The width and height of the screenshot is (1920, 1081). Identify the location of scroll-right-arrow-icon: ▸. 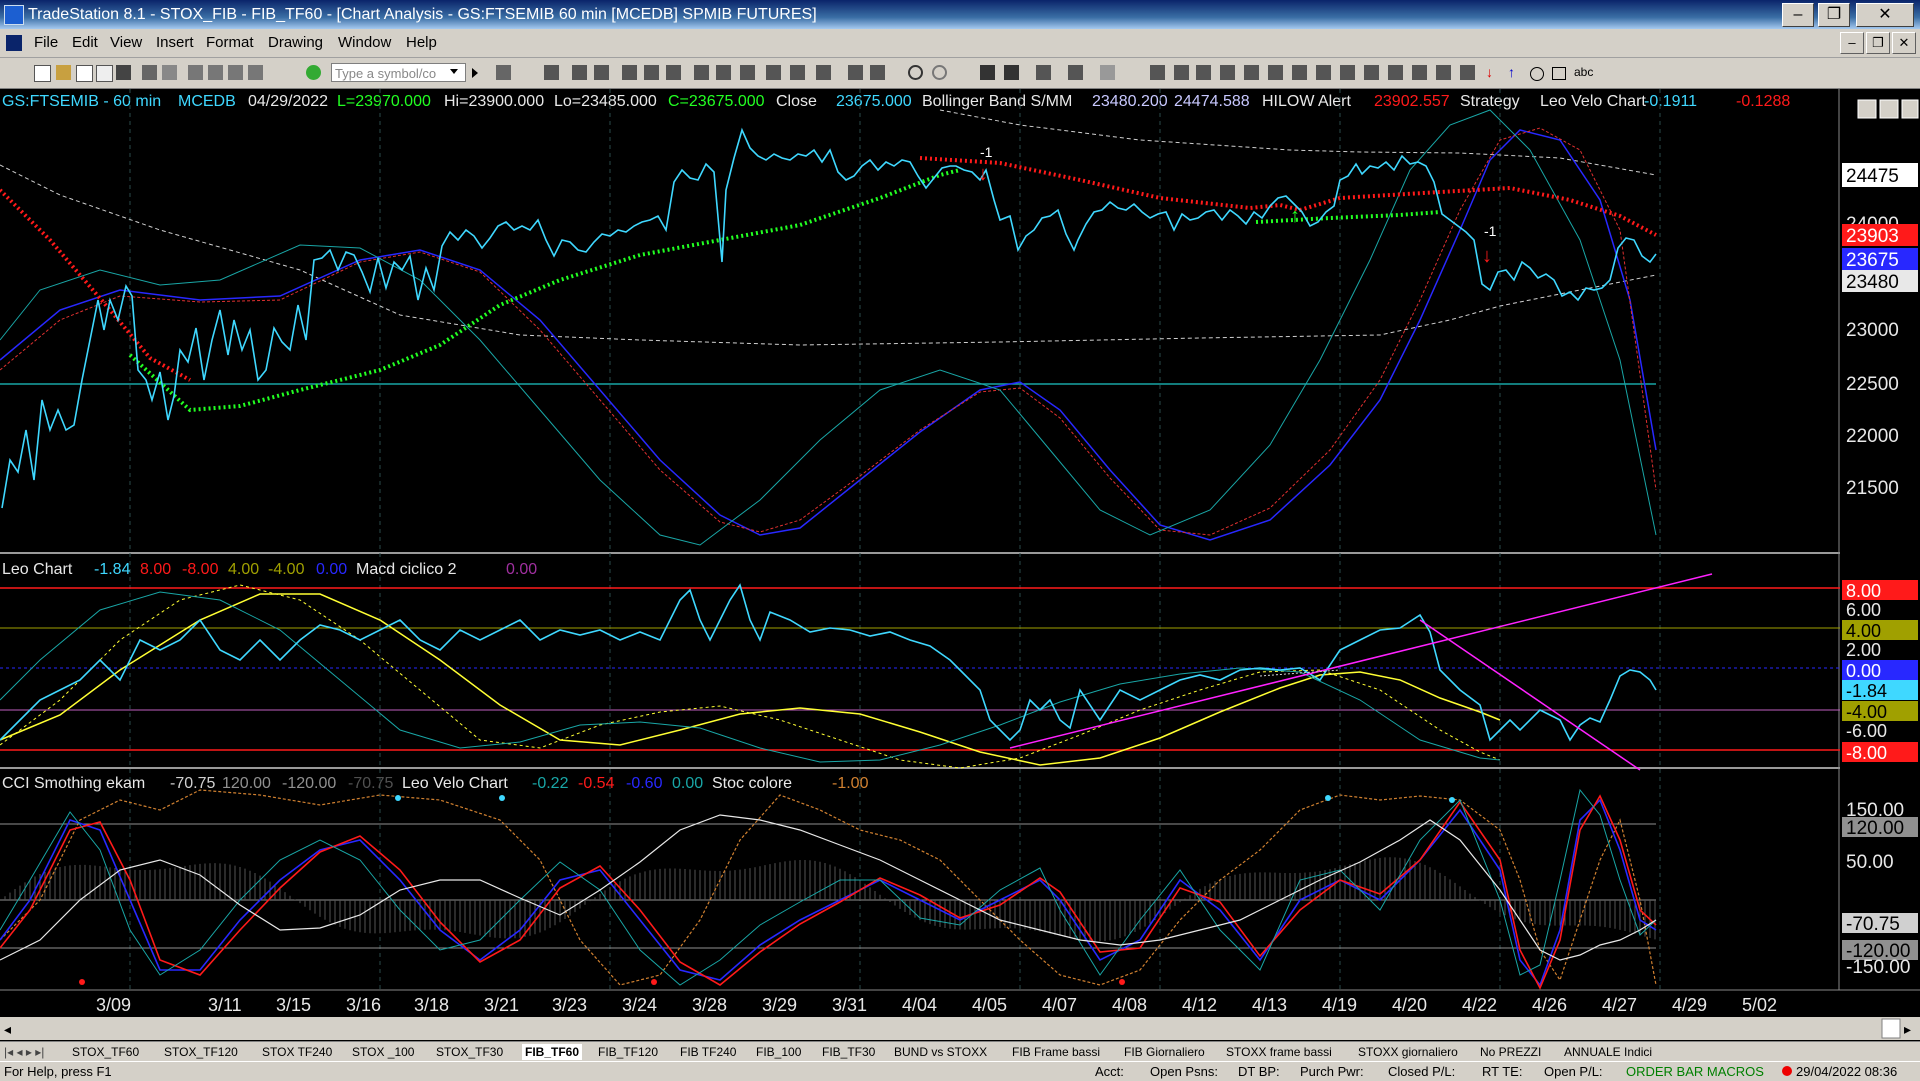
(1907, 1029).